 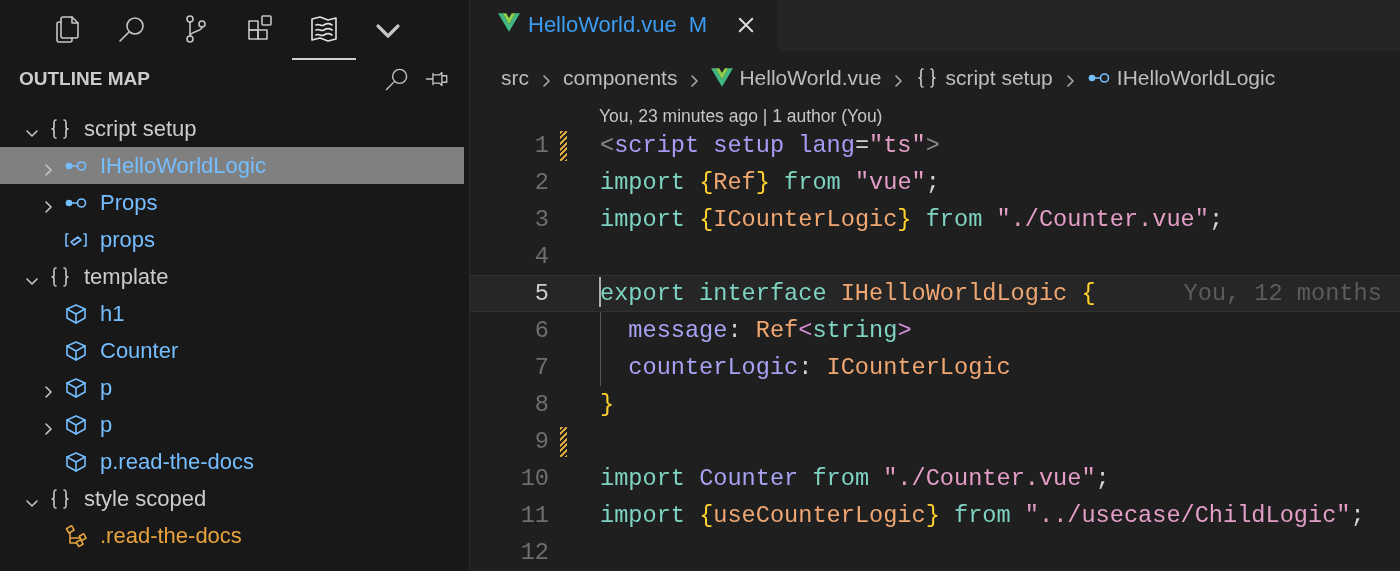 I want to click on panel-title: OUTLINE MAP, so click(x=85, y=79).